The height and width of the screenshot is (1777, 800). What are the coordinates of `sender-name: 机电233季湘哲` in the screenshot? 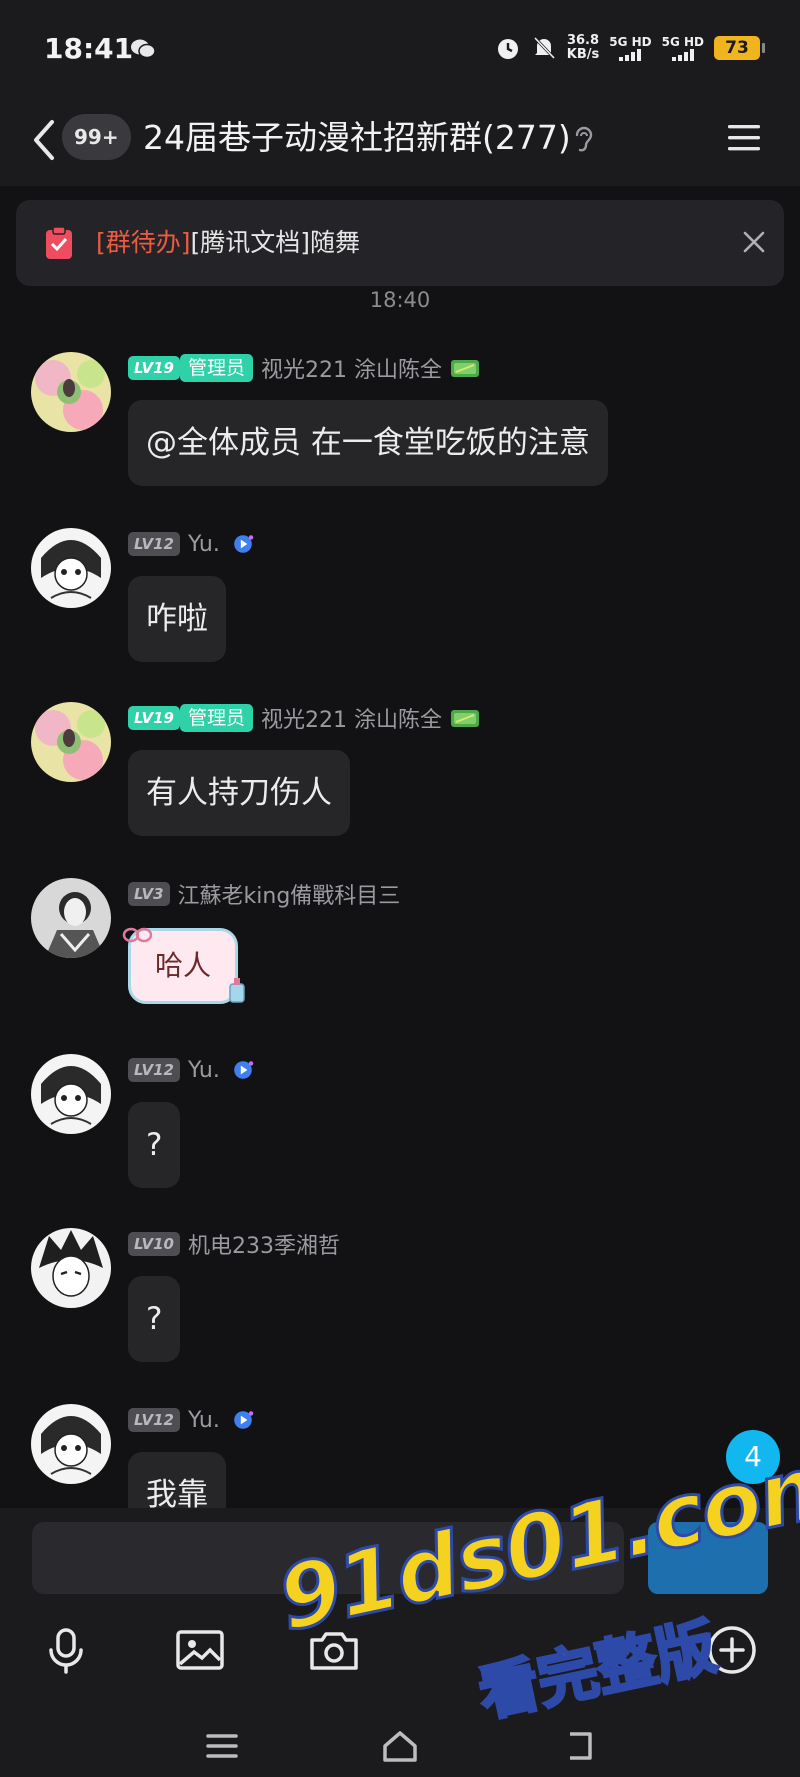 It's located at (264, 1244).